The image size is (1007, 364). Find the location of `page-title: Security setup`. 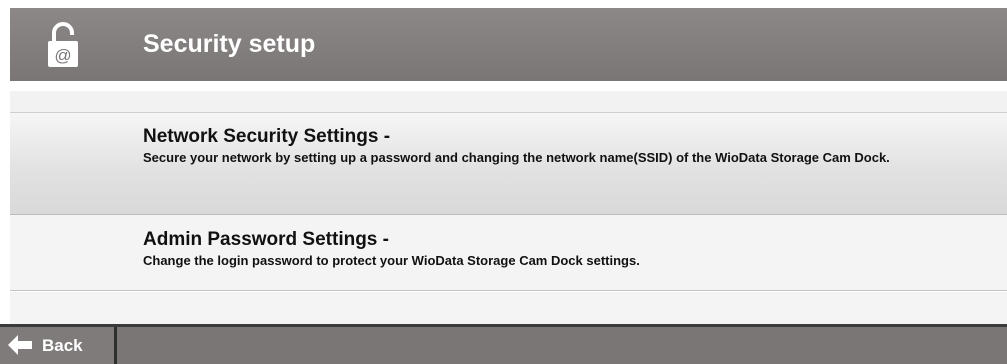

page-title: Security setup is located at coordinates (229, 44).